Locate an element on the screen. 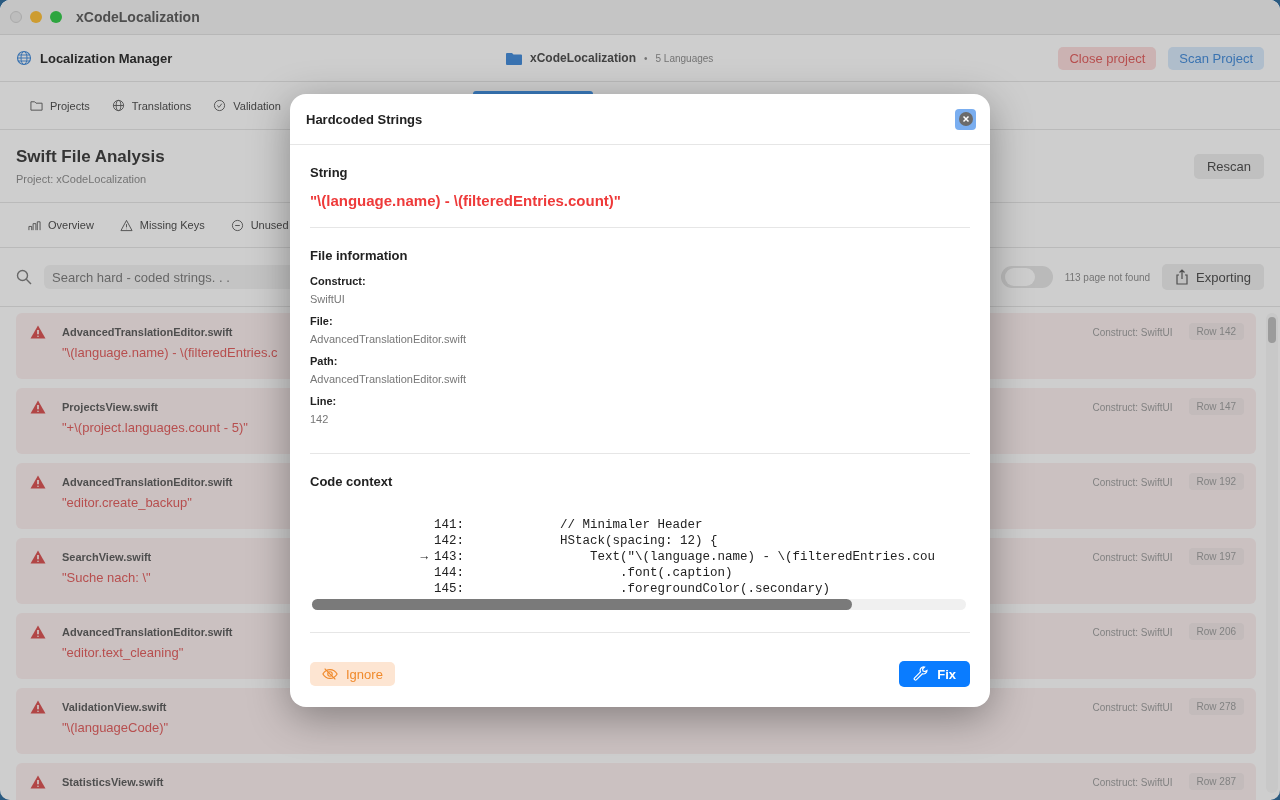  nav-tab: Projects is located at coordinates (60, 105).